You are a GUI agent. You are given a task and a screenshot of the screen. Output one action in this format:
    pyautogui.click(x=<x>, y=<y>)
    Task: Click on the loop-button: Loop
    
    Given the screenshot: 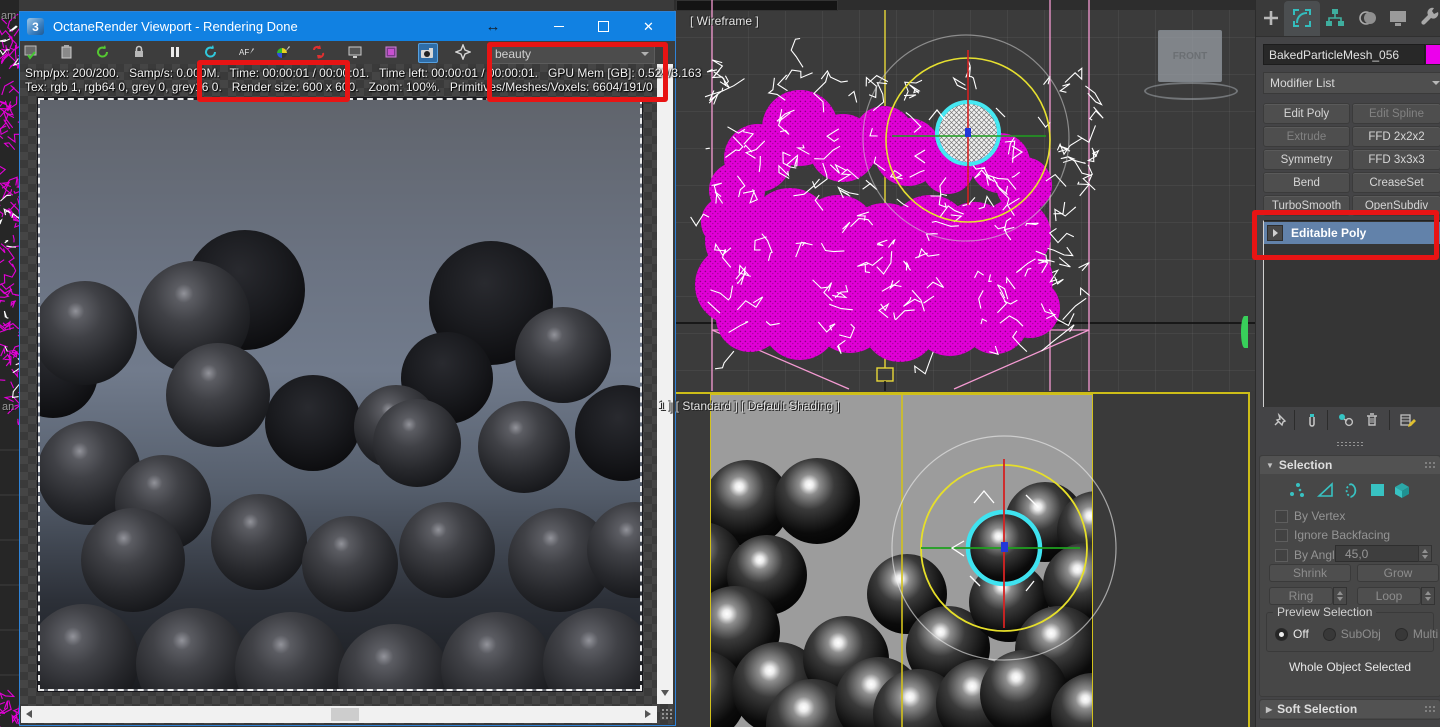 What is the action you would take?
    pyautogui.click(x=1389, y=596)
    